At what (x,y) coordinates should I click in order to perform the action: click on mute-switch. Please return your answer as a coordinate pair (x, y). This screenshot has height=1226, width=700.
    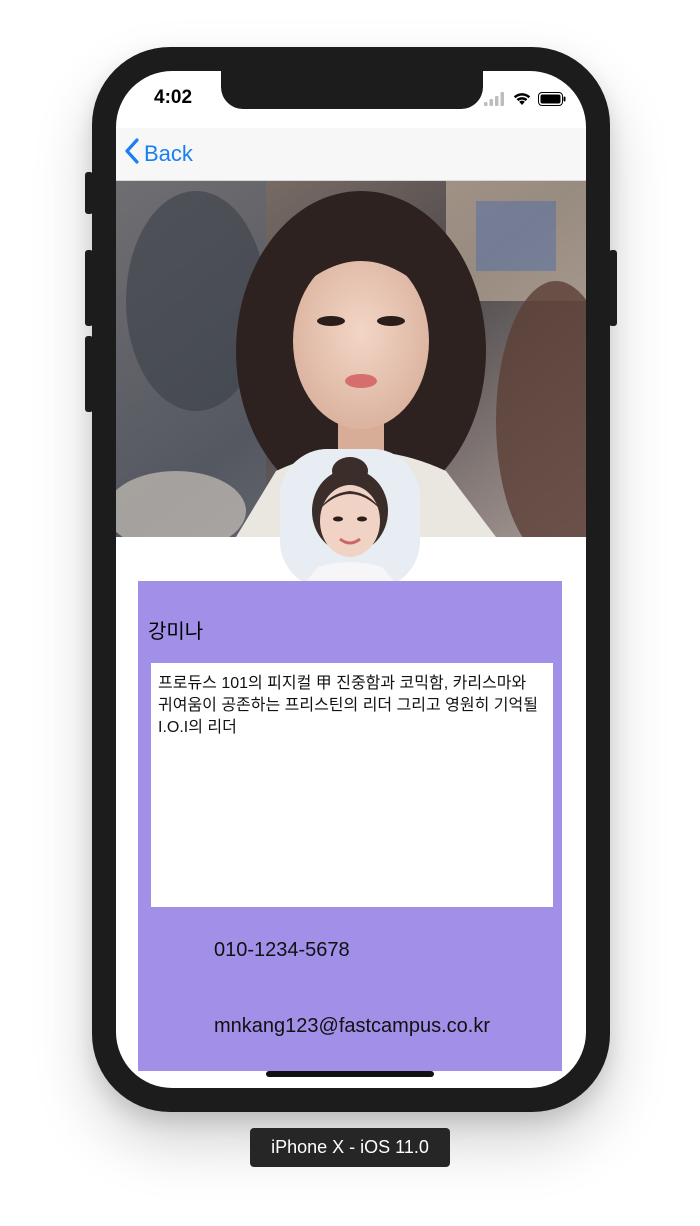
    Looking at the image, I should click on (89, 193).